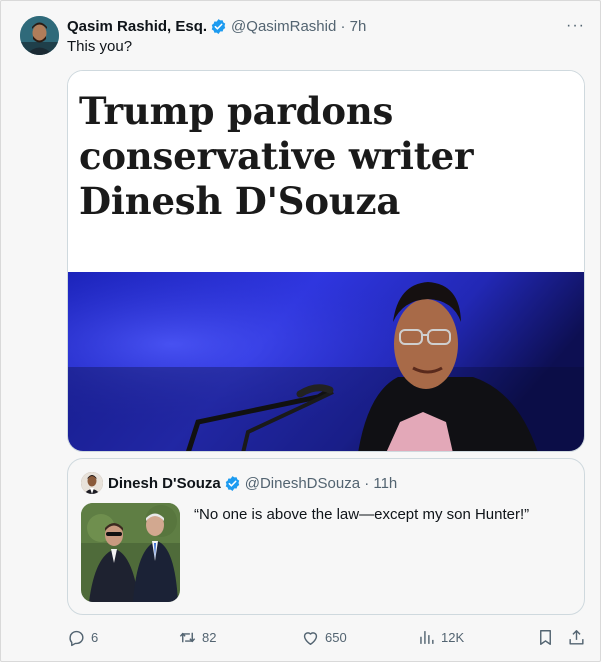 The image size is (601, 662). Describe the element at coordinates (76, 638) in the screenshot. I see `reply-icon` at that location.